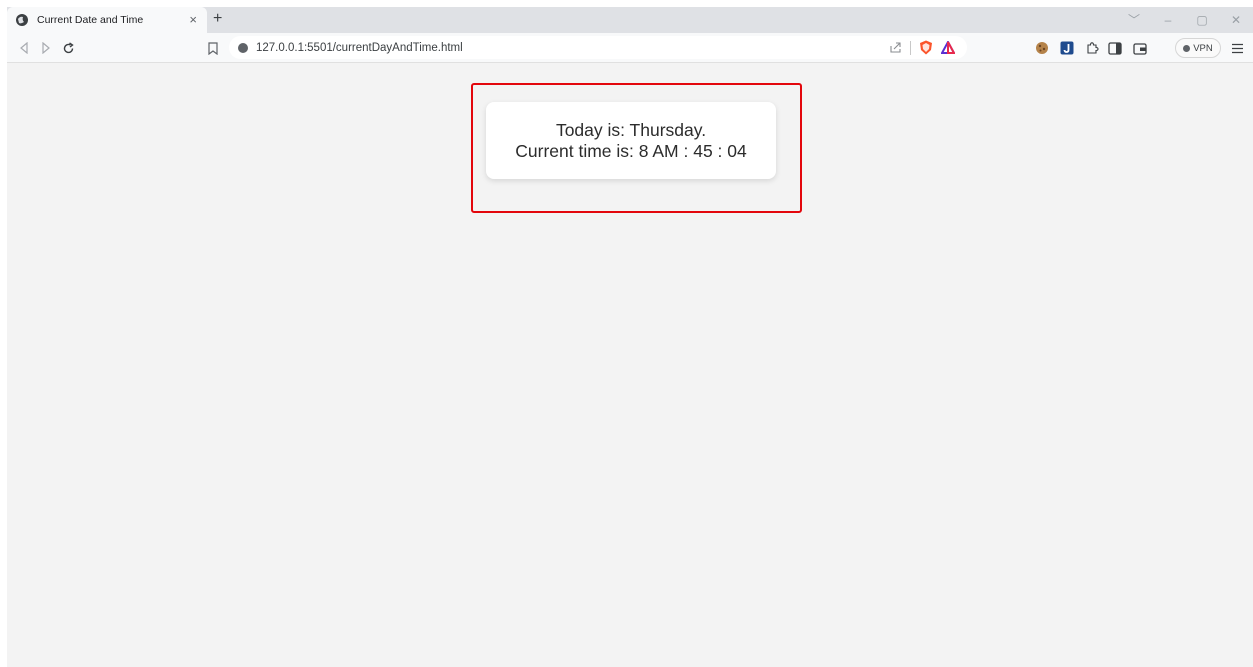  I want to click on extension-cookie-icon, so click(1042, 48).